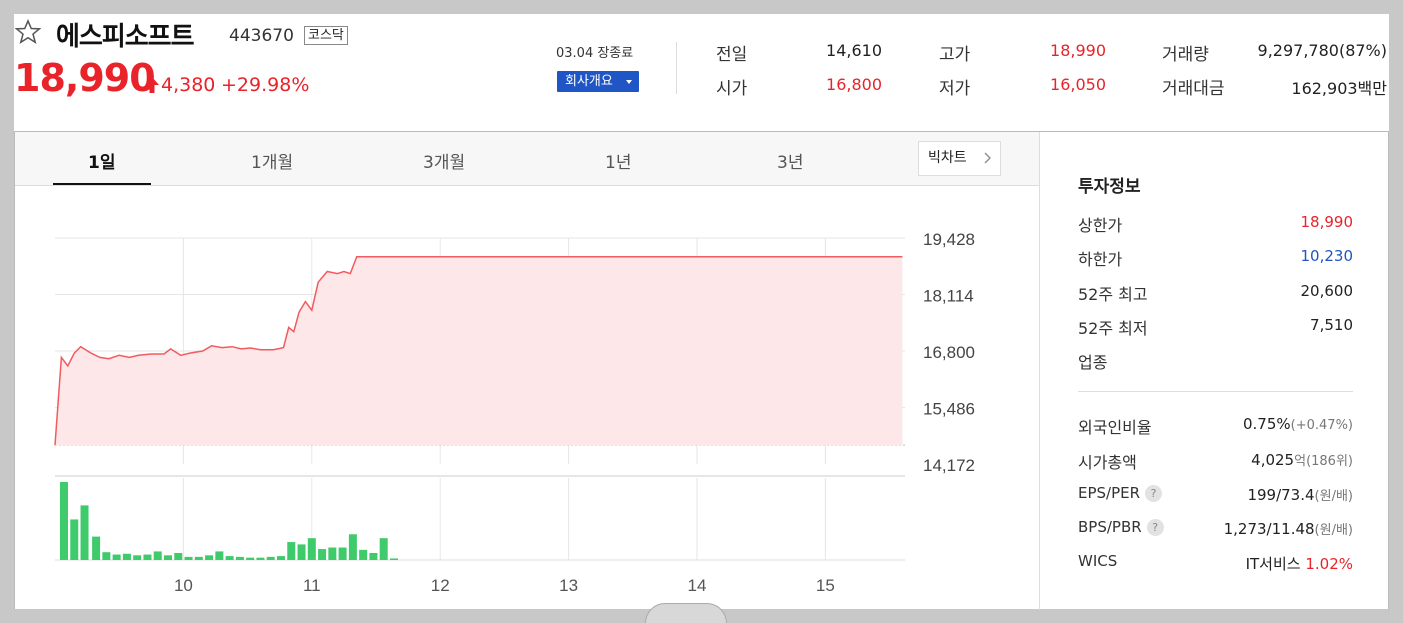 This screenshot has height=623, width=1403. What do you see at coordinates (732, 89) in the screenshot?
I see `open-label: 시가` at bounding box center [732, 89].